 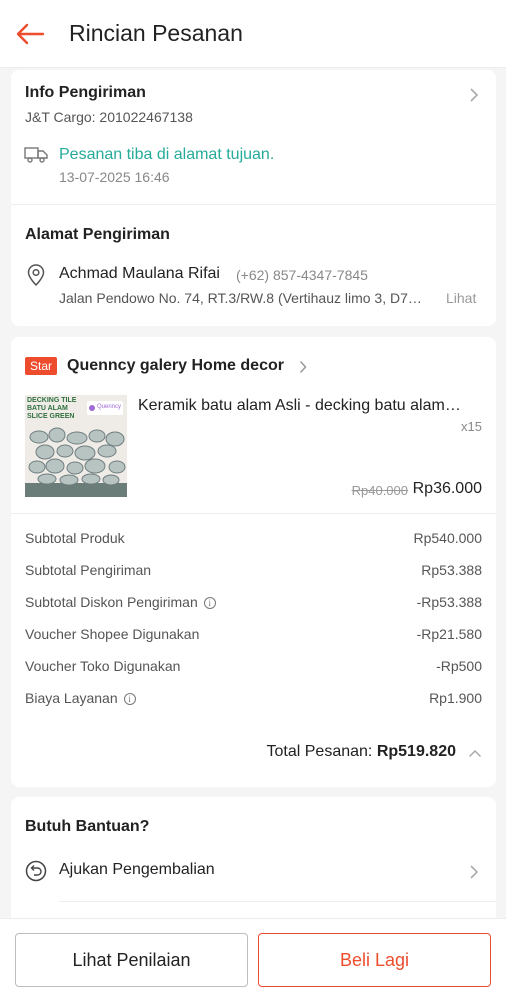 What do you see at coordinates (379, 490) in the screenshot?
I see `original-price: Rp40.000` at bounding box center [379, 490].